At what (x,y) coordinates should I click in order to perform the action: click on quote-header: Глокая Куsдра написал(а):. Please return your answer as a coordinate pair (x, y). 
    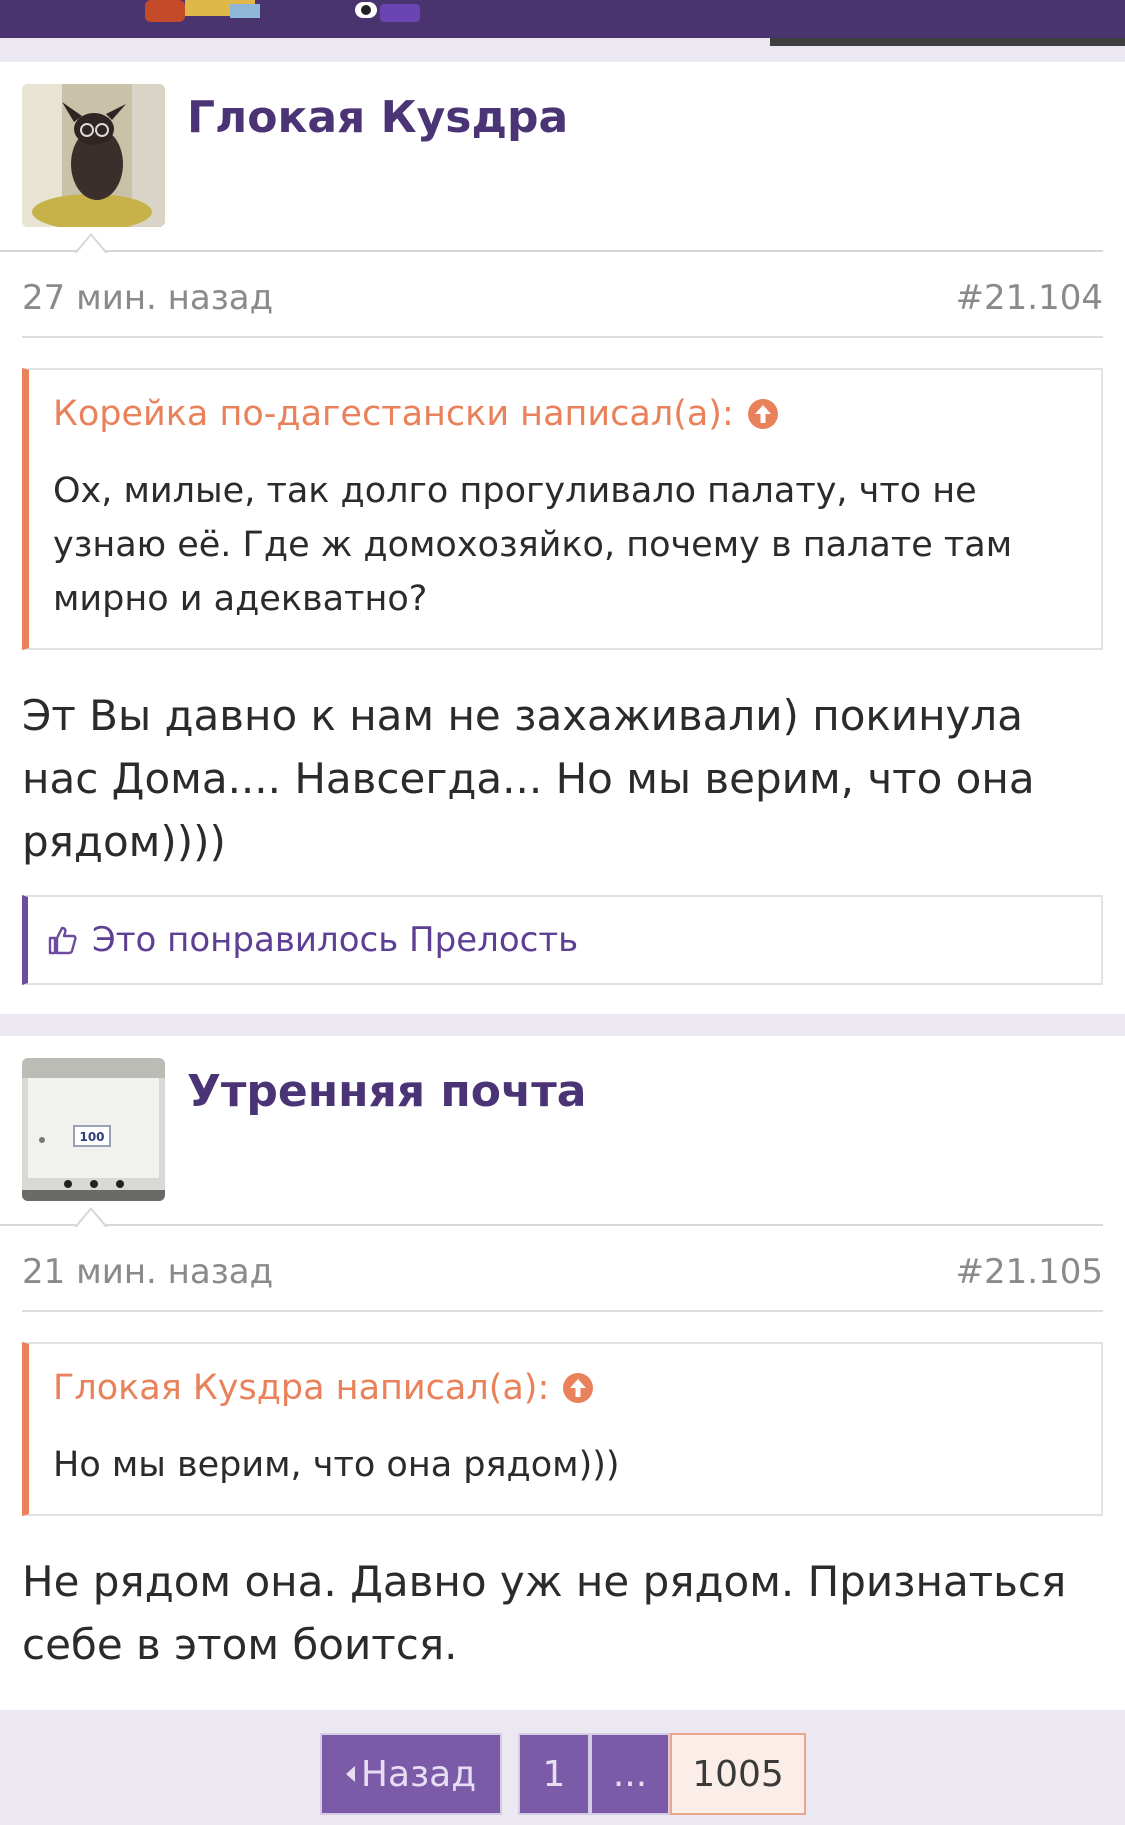
    Looking at the image, I should click on (563, 1388).